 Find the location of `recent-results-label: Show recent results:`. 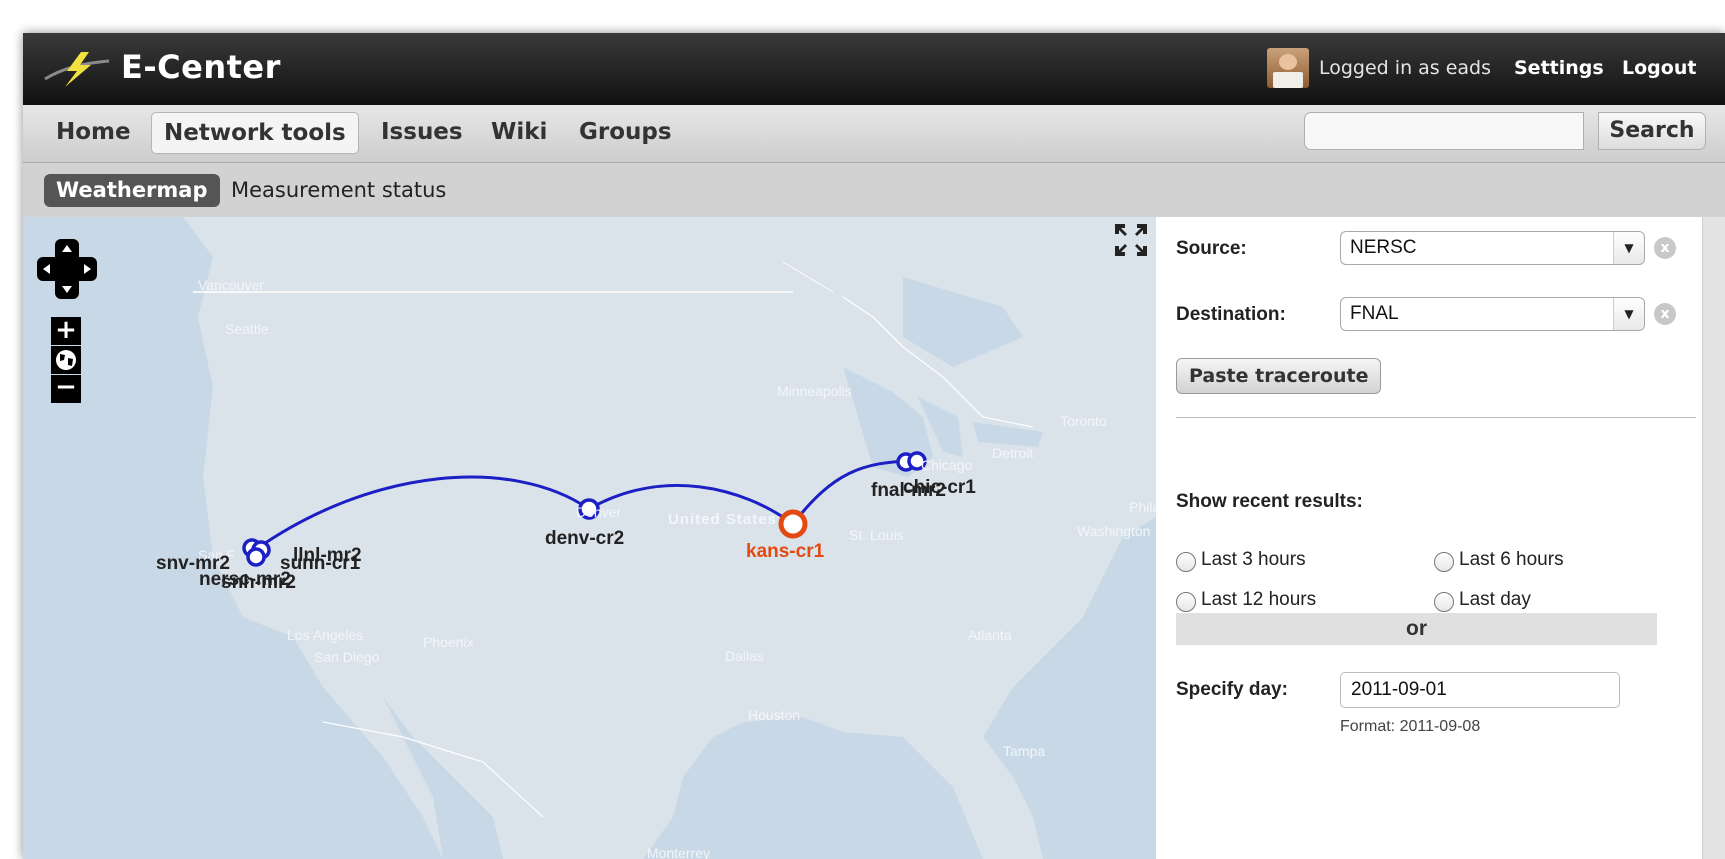

recent-results-label: Show recent results: is located at coordinates (1269, 501).